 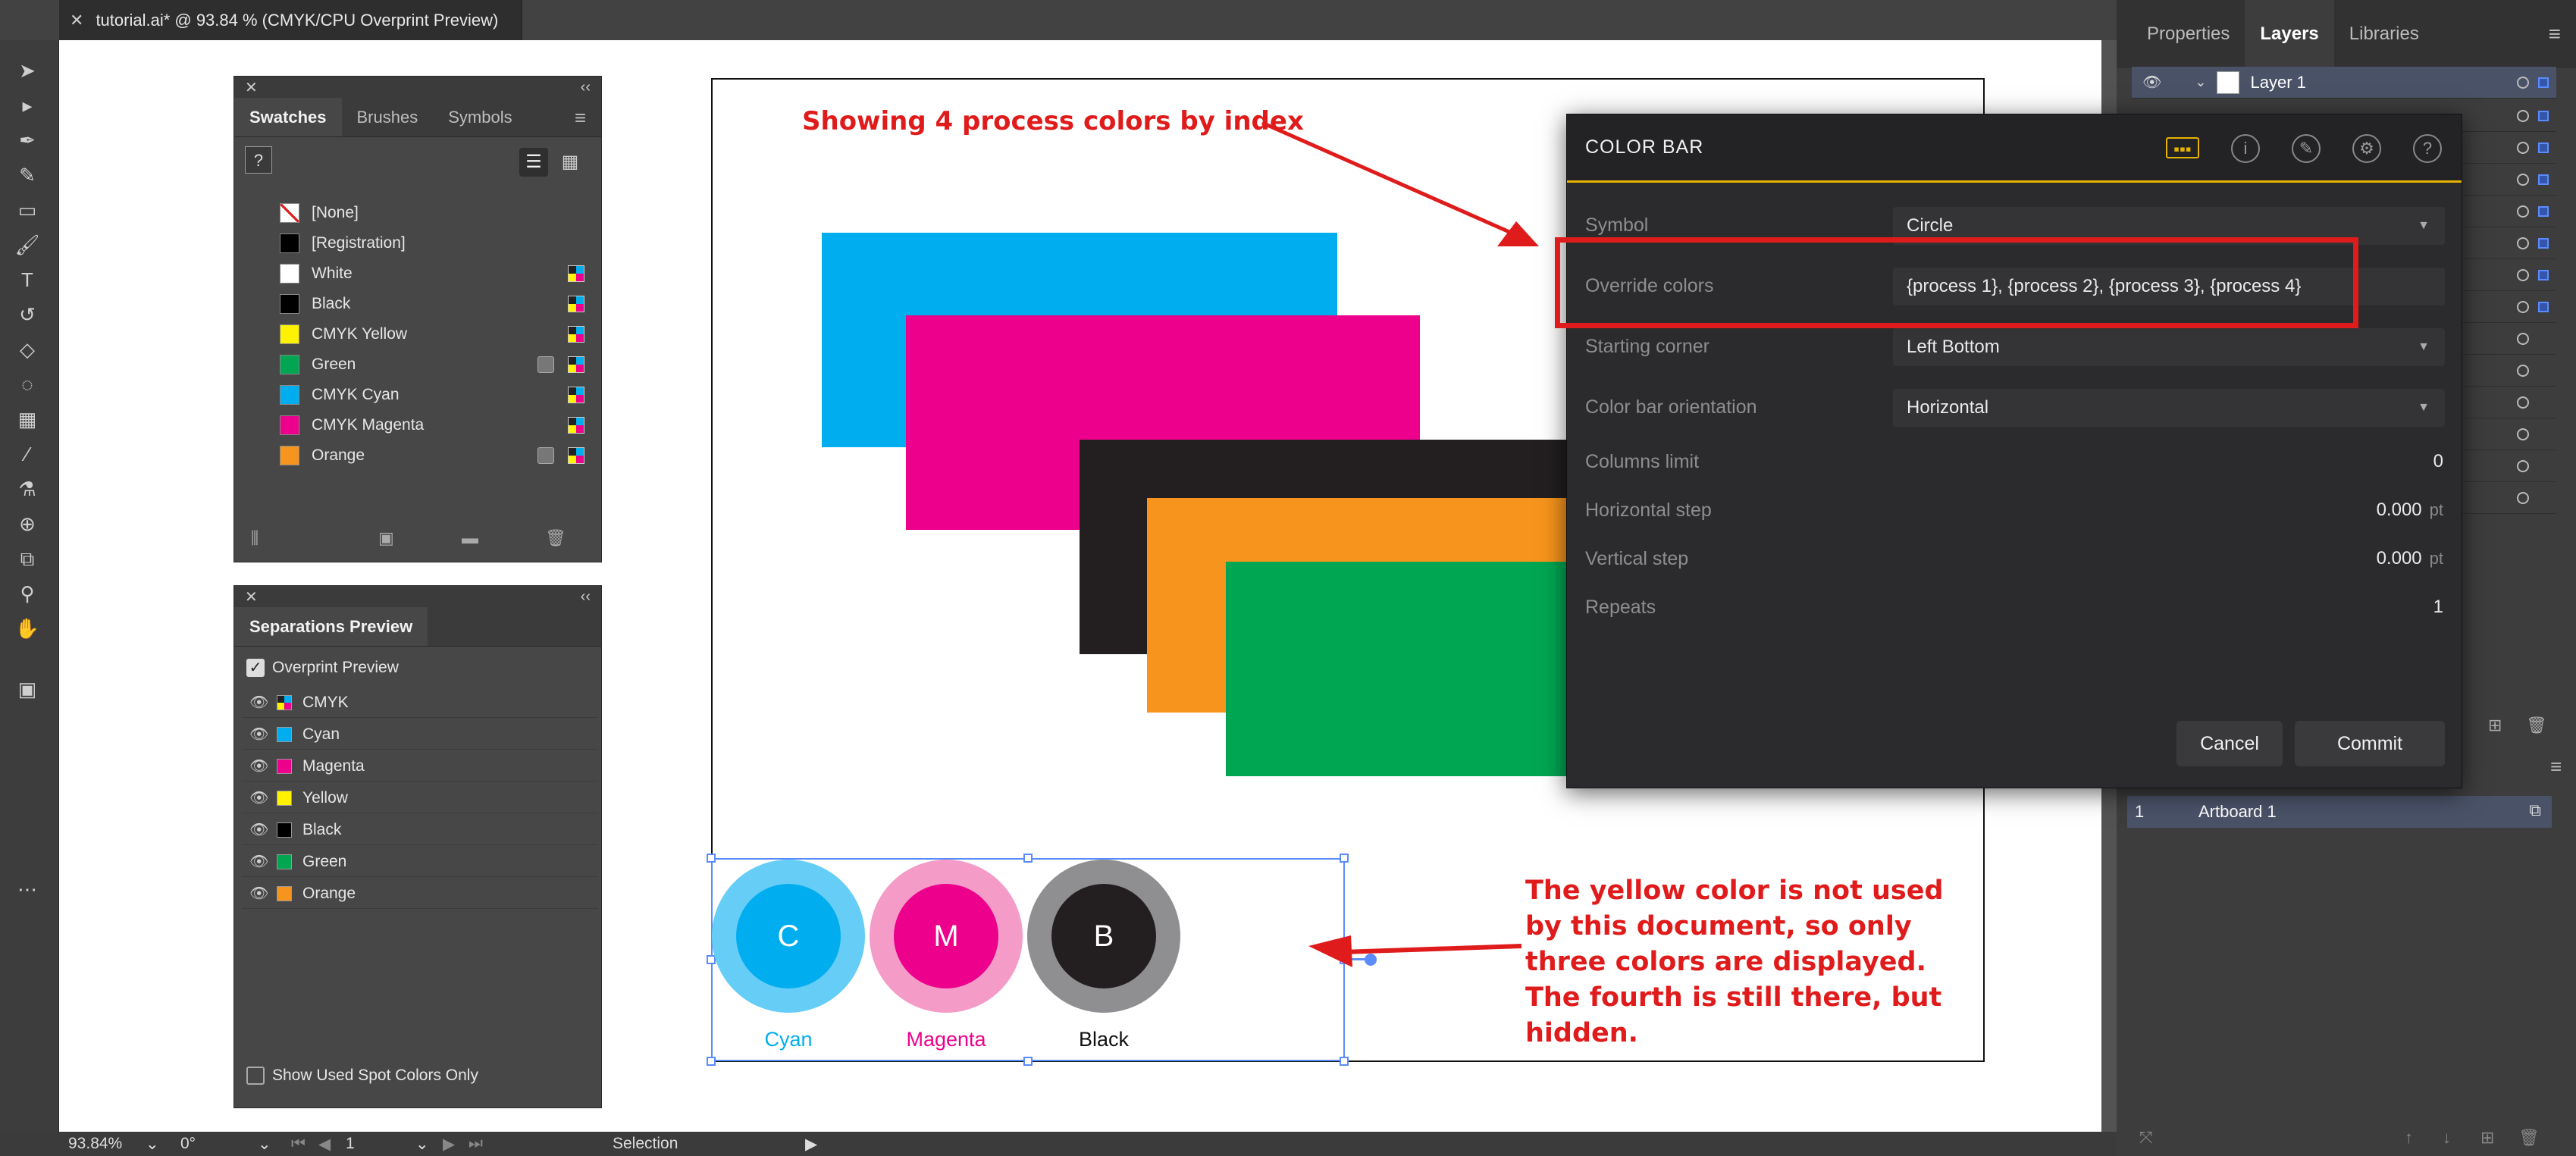 I want to click on swatch-row: CMYK Cyan, so click(x=417, y=395).